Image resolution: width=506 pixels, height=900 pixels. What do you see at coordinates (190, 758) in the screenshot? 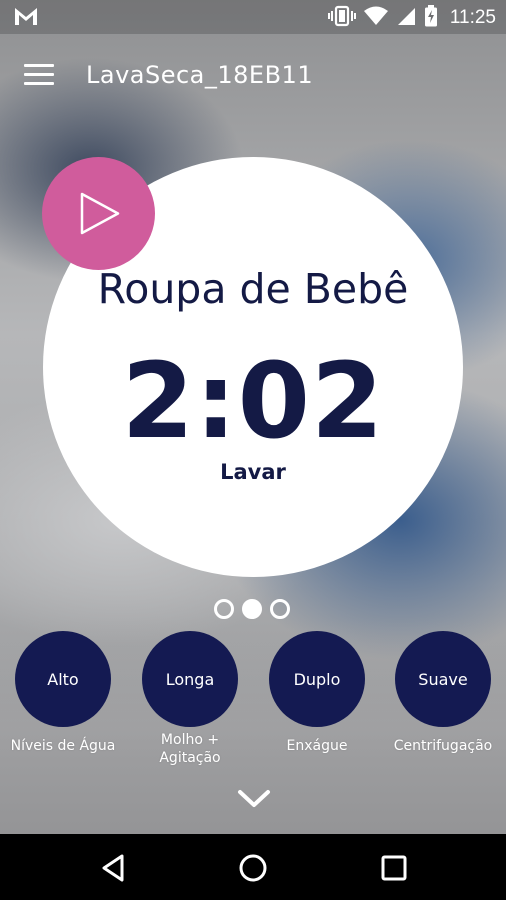
I see `soak-agitation-label-line-2: Agitação` at bounding box center [190, 758].